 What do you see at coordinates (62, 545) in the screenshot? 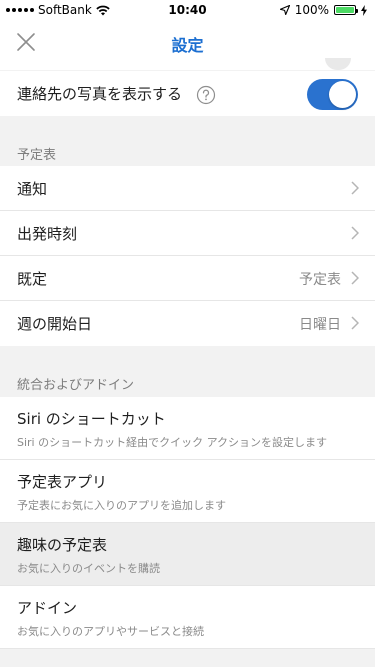
I see `row-title: 趣味の予定表` at bounding box center [62, 545].